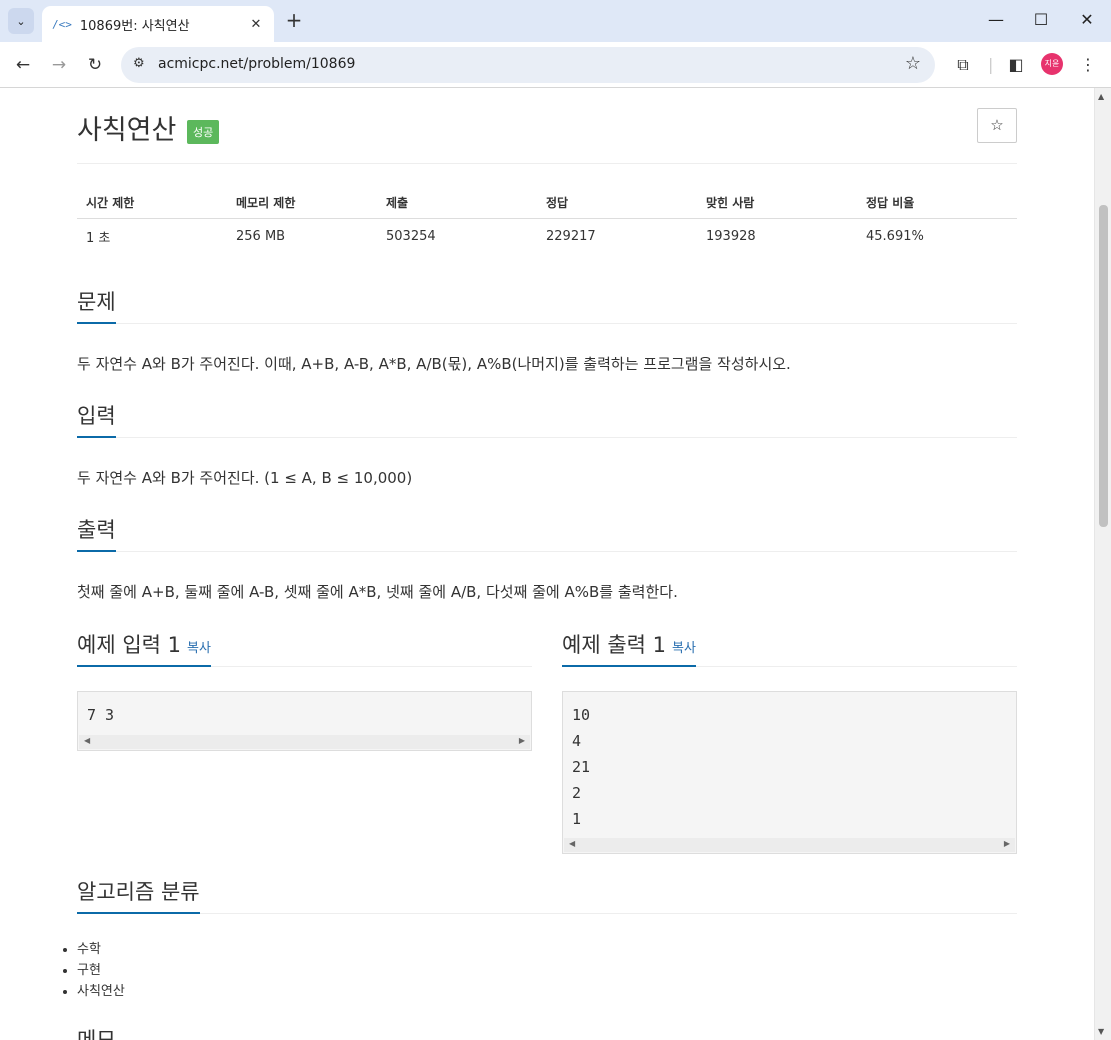 The width and height of the screenshot is (1111, 1040). Describe the element at coordinates (98, 238) in the screenshot. I see `time-limit-value: 1 초` at that location.